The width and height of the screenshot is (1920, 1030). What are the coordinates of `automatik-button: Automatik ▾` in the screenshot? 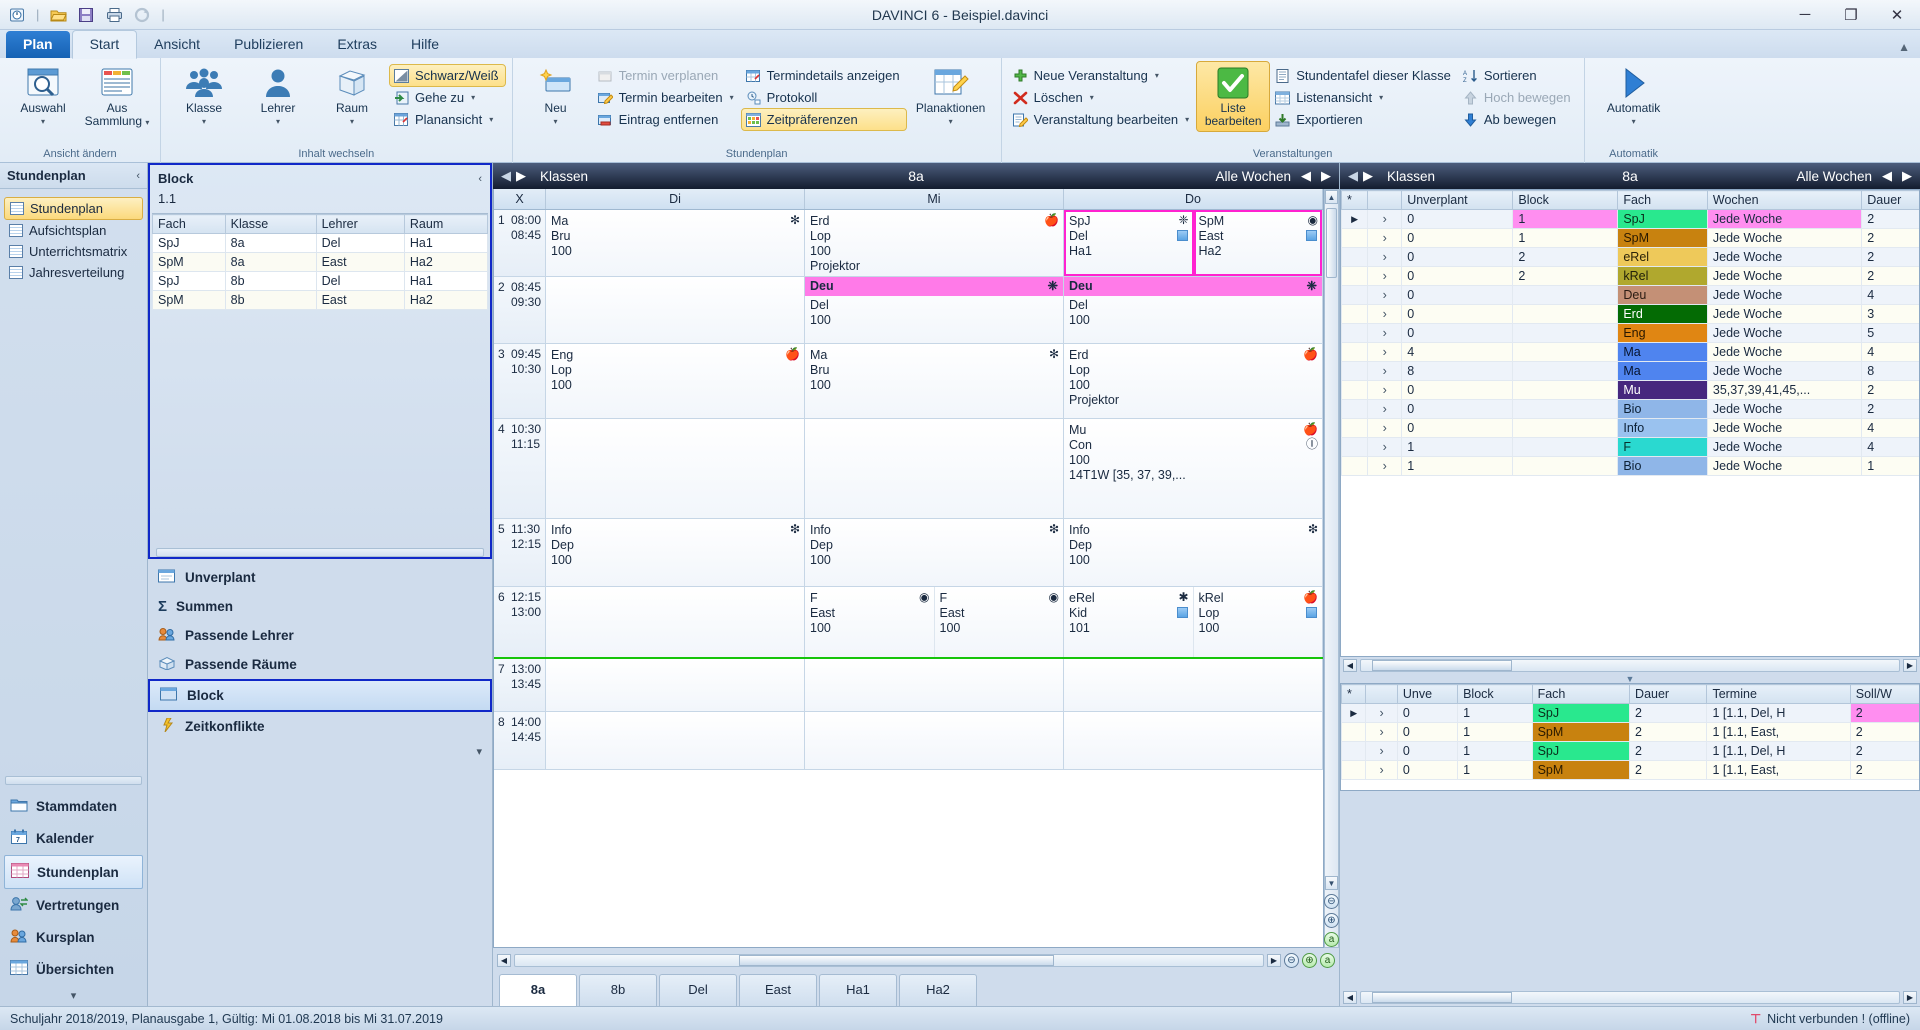 It's located at (1634, 96).